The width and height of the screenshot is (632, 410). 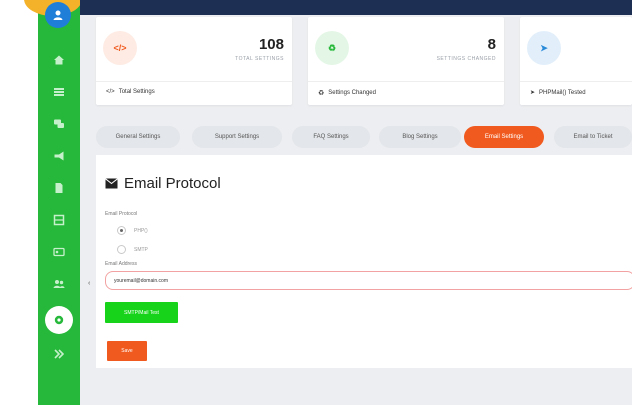 What do you see at coordinates (59, 284) in the screenshot?
I see `users-icon` at bounding box center [59, 284].